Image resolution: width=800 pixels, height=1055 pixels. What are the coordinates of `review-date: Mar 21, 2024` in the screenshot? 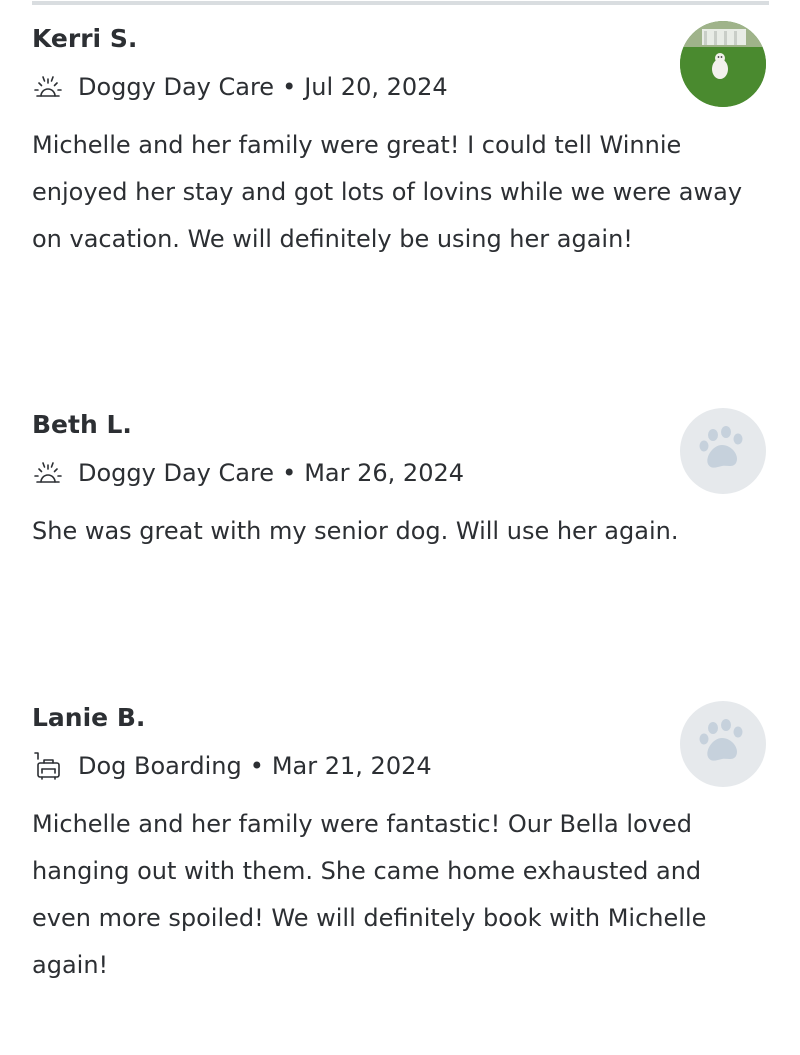 It's located at (351, 766).